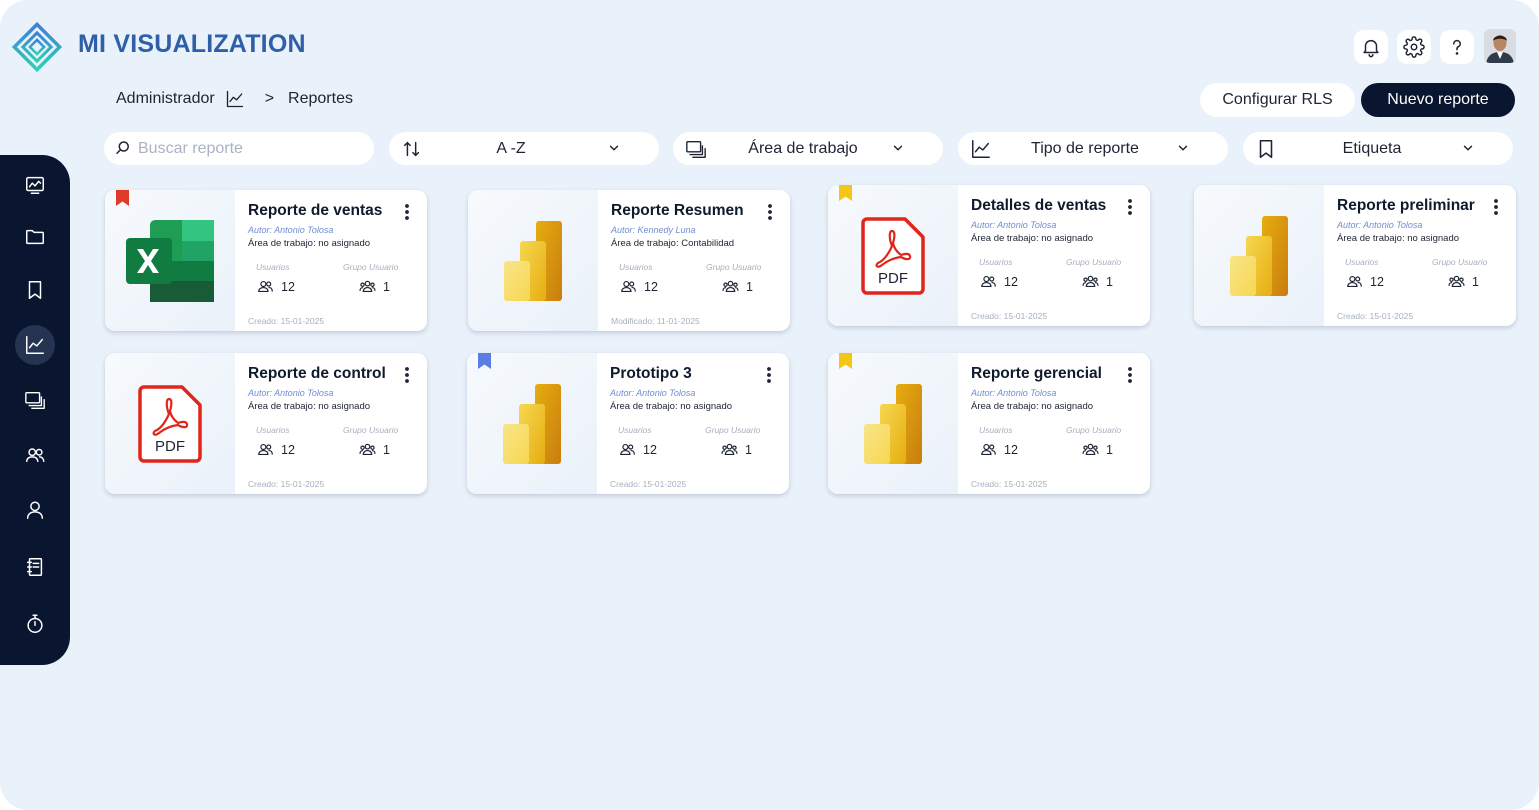 This screenshot has width=1539, height=810. I want to click on sidebar-item-timer, so click(35, 624).